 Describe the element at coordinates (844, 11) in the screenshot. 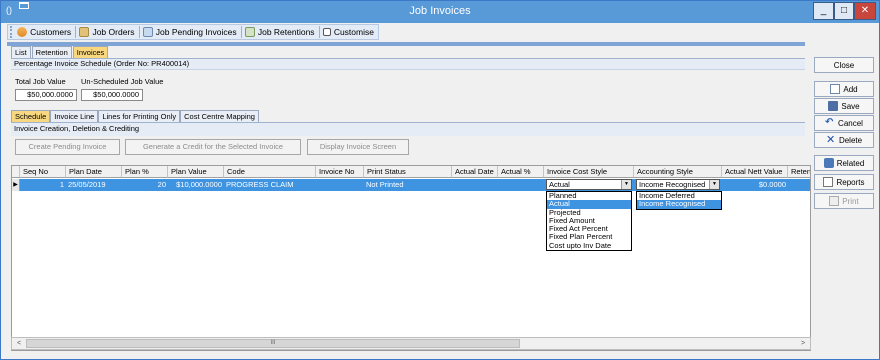

I see `maximize-button: □` at that location.